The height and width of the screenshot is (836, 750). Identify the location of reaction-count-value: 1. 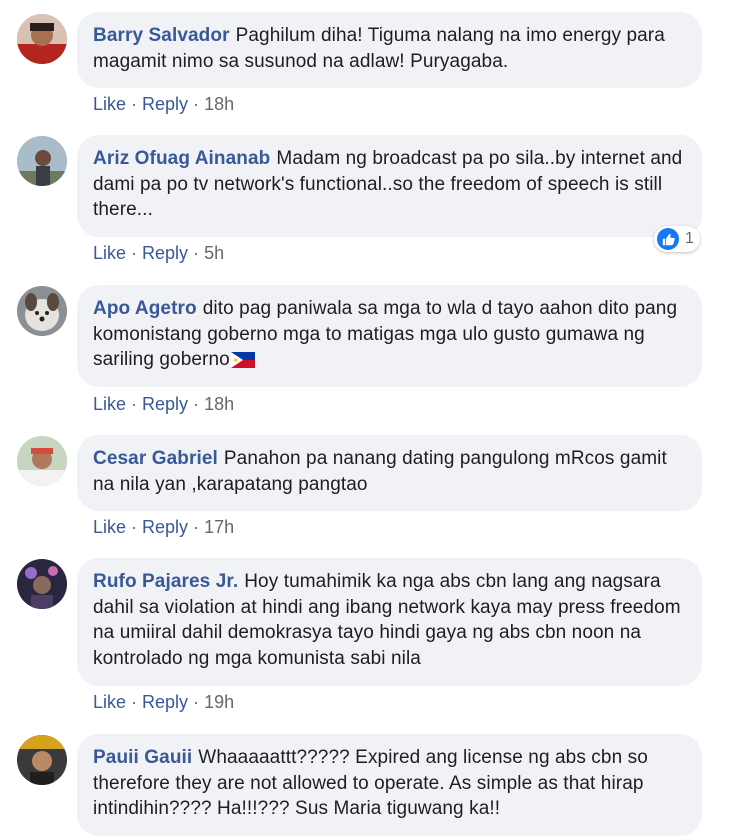
(689, 239).